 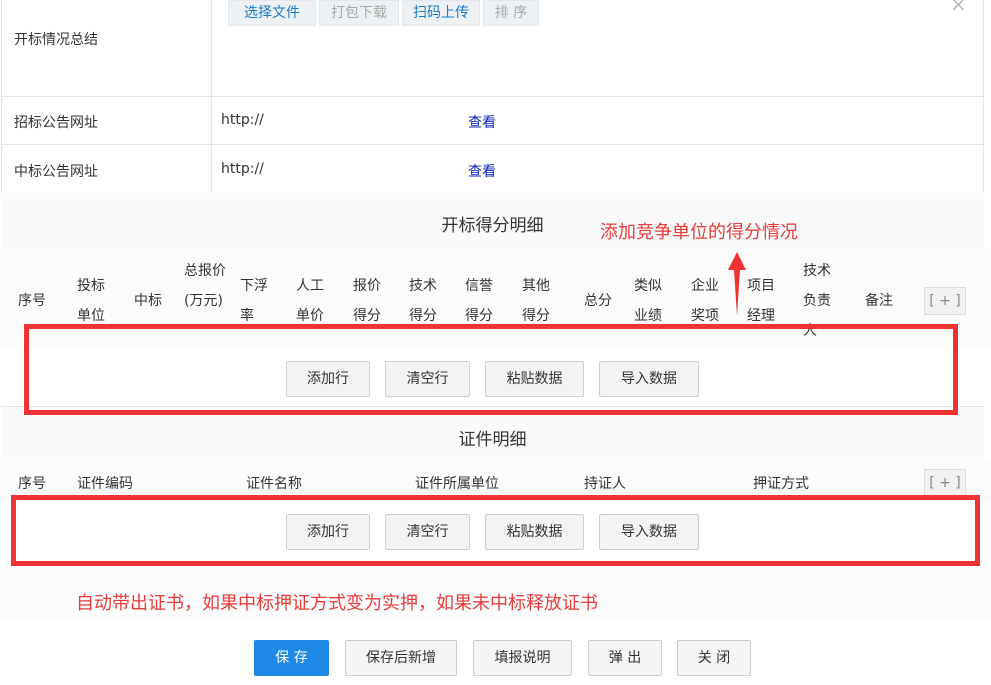 What do you see at coordinates (737, 284) in the screenshot?
I see `up-arrow-icon` at bounding box center [737, 284].